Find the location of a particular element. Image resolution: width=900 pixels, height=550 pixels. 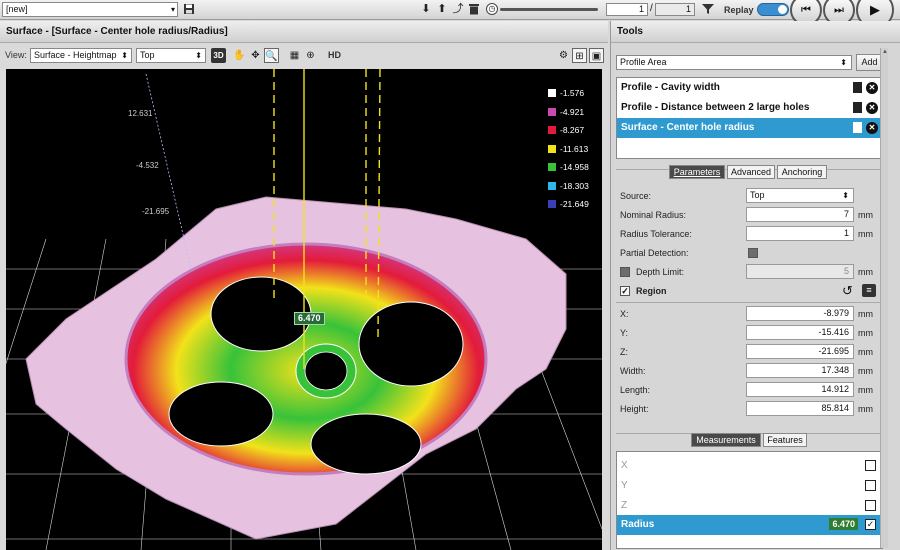

view-label: View: is located at coordinates (16, 55).